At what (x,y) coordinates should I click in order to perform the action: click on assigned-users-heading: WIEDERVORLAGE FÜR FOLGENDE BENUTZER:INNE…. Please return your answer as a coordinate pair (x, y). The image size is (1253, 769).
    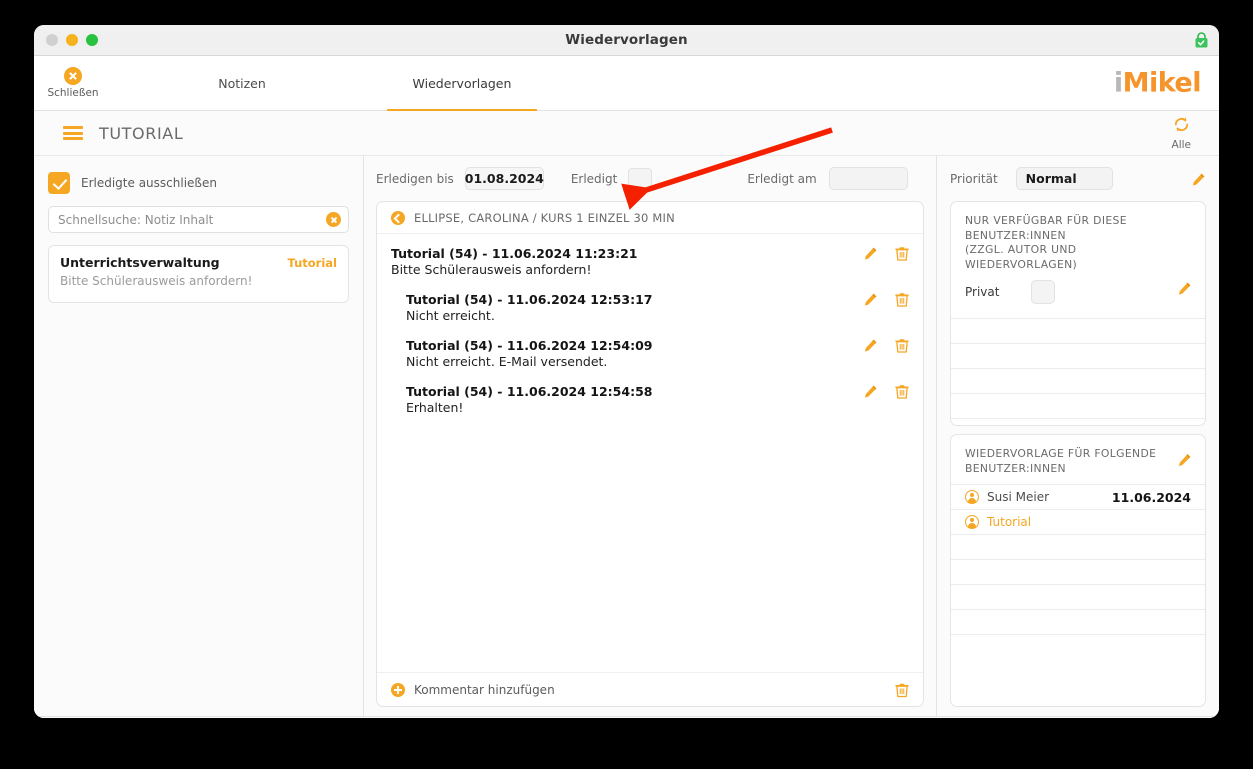
    Looking at the image, I should click on (1078, 459).